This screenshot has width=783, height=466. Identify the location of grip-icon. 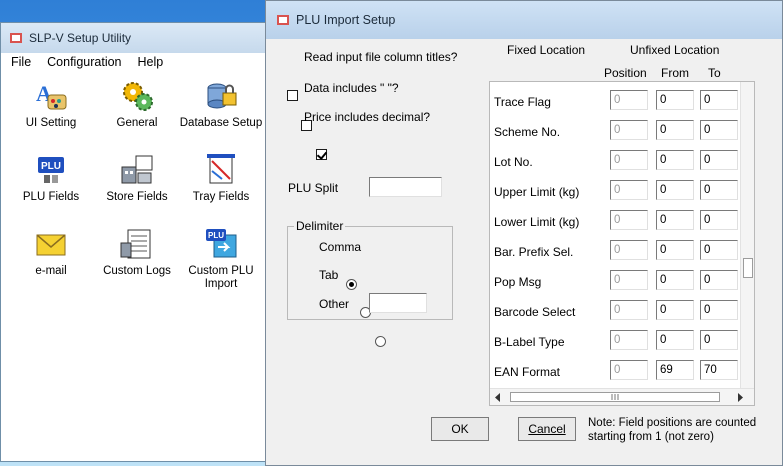
(615, 397).